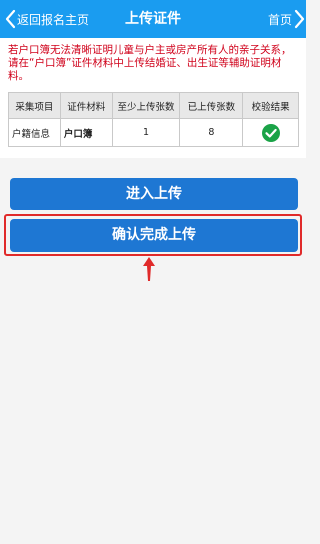 The height and width of the screenshot is (544, 320). What do you see at coordinates (53, 19) in the screenshot?
I see `back-label: 返回报名主页` at bounding box center [53, 19].